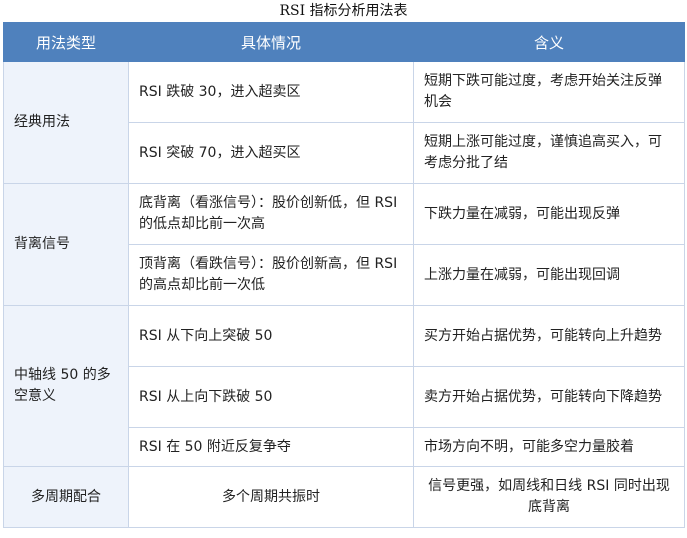 Image resolution: width=687 pixels, height=538 pixels. Describe the element at coordinates (271, 153) in the screenshot. I see `situation-cell: RSI 突破 70，进入超买区` at that location.